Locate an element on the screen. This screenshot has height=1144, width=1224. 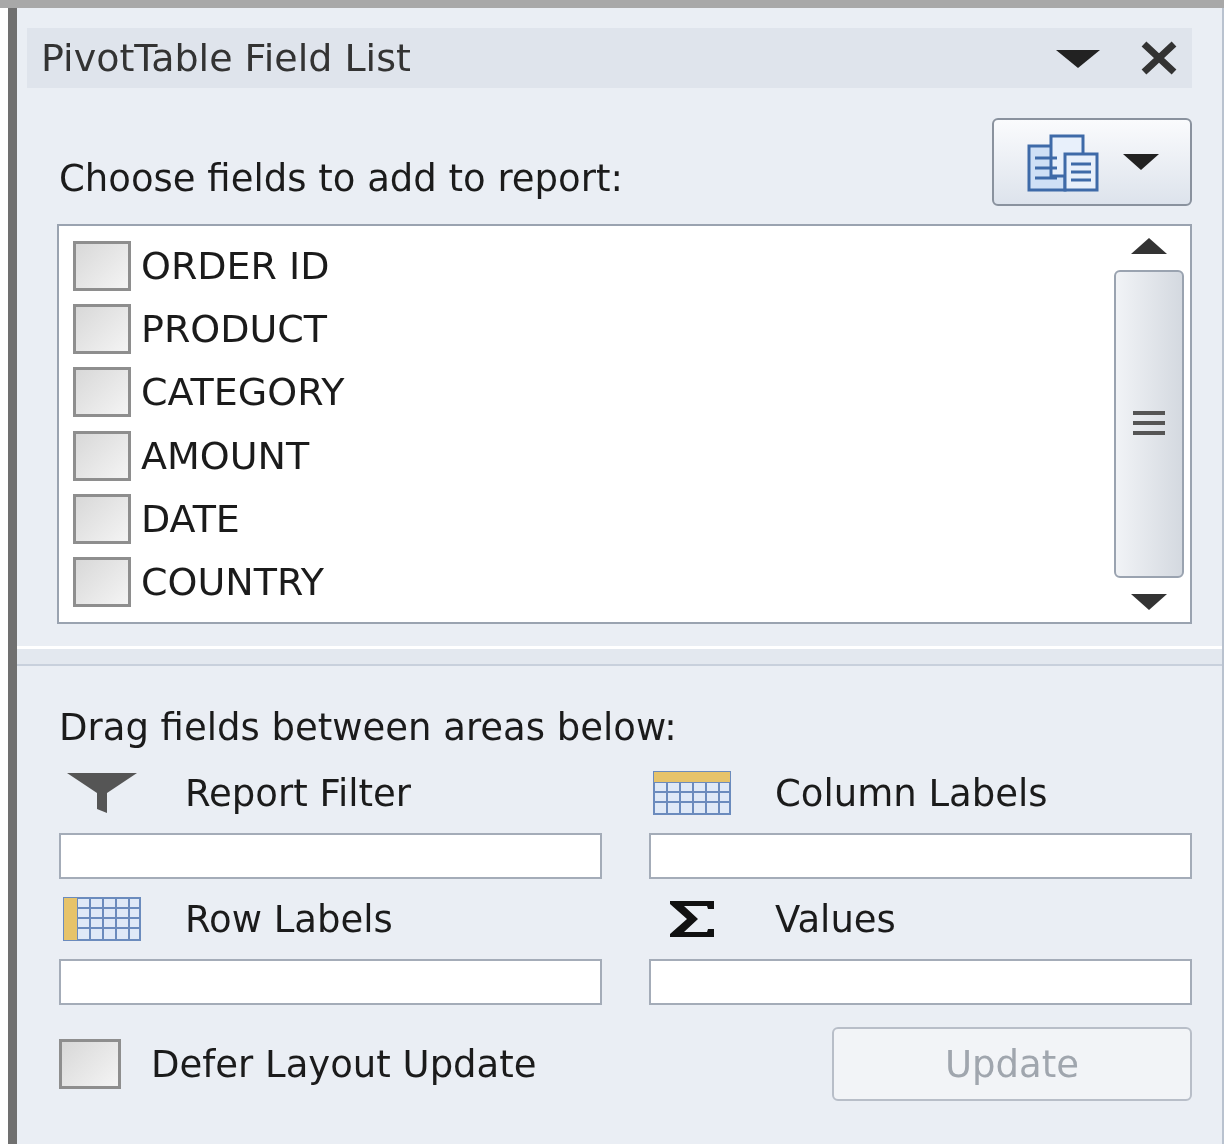
field-item: COUNTRY is located at coordinates (583, 582).